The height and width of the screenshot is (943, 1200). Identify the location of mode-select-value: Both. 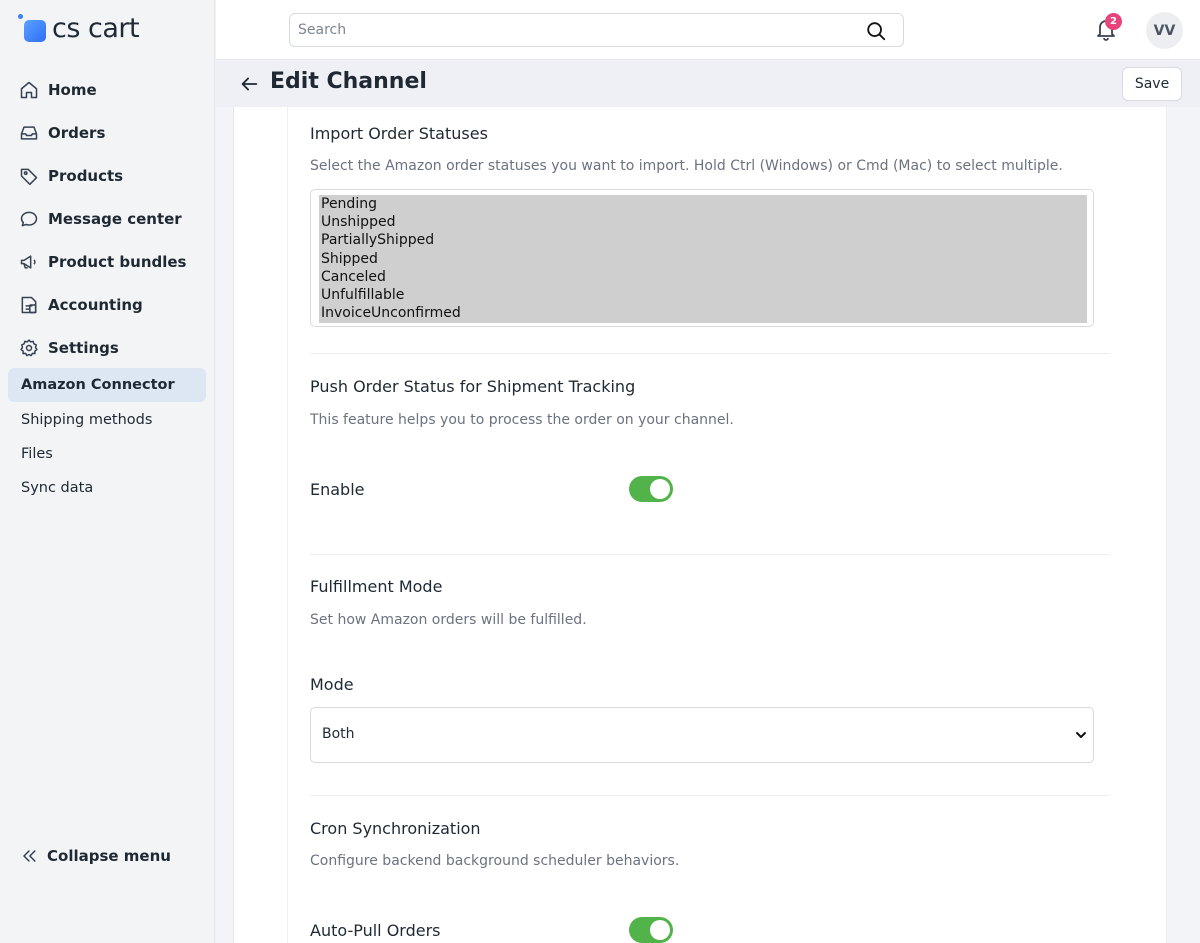
(338, 734).